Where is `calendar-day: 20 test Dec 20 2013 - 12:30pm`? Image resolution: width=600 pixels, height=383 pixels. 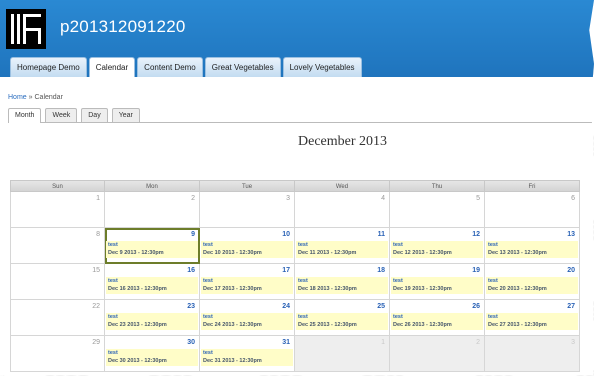
calendar-day: 20 test Dec 20 2013 - 12:30pm is located at coordinates (532, 282).